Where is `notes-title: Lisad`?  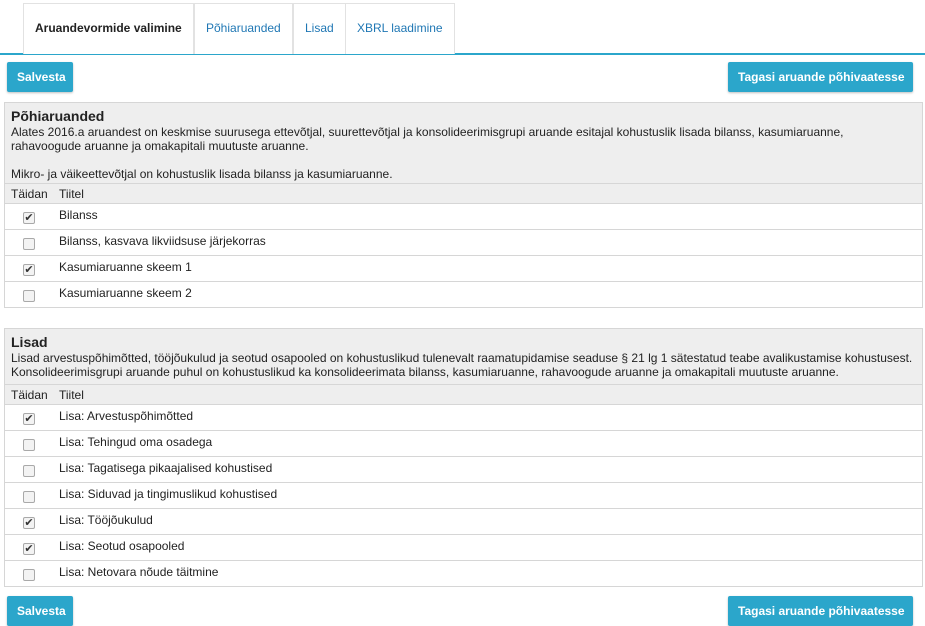 notes-title: Lisad is located at coordinates (29, 342).